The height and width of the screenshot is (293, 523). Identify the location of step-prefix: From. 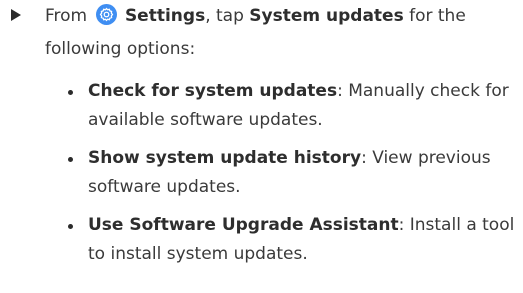
(66, 16).